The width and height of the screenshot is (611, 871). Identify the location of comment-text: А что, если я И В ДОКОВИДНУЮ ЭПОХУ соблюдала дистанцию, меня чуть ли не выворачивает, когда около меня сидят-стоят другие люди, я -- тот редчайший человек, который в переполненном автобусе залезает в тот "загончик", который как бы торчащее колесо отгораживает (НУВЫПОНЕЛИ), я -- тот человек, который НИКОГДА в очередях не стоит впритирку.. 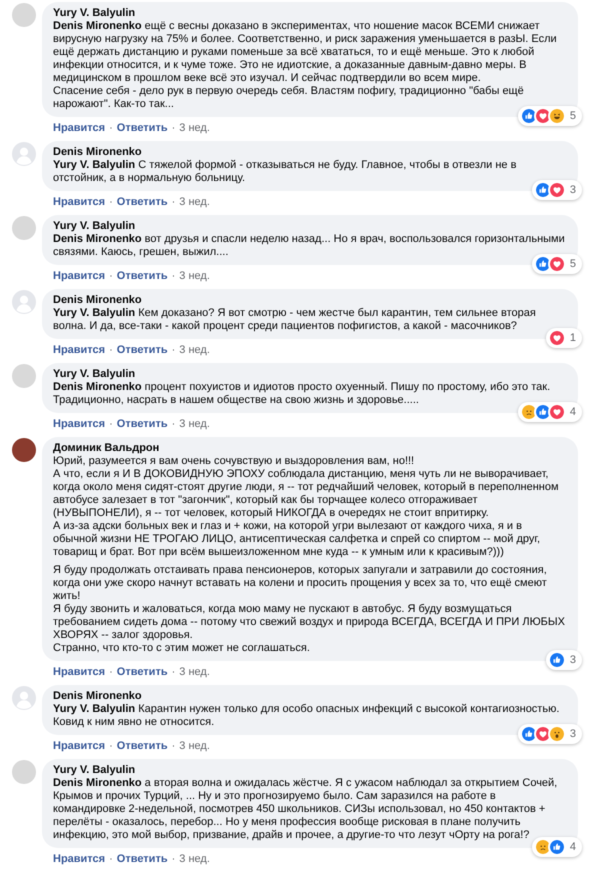
(306, 494).